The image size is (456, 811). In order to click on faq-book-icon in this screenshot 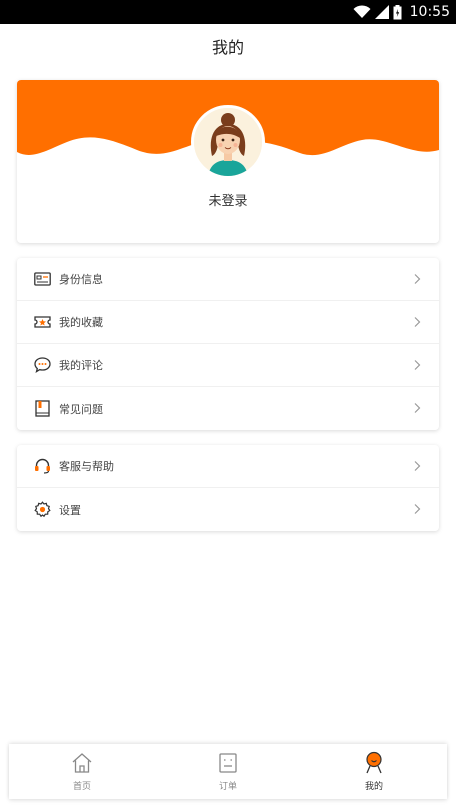, I will do `click(42, 409)`.